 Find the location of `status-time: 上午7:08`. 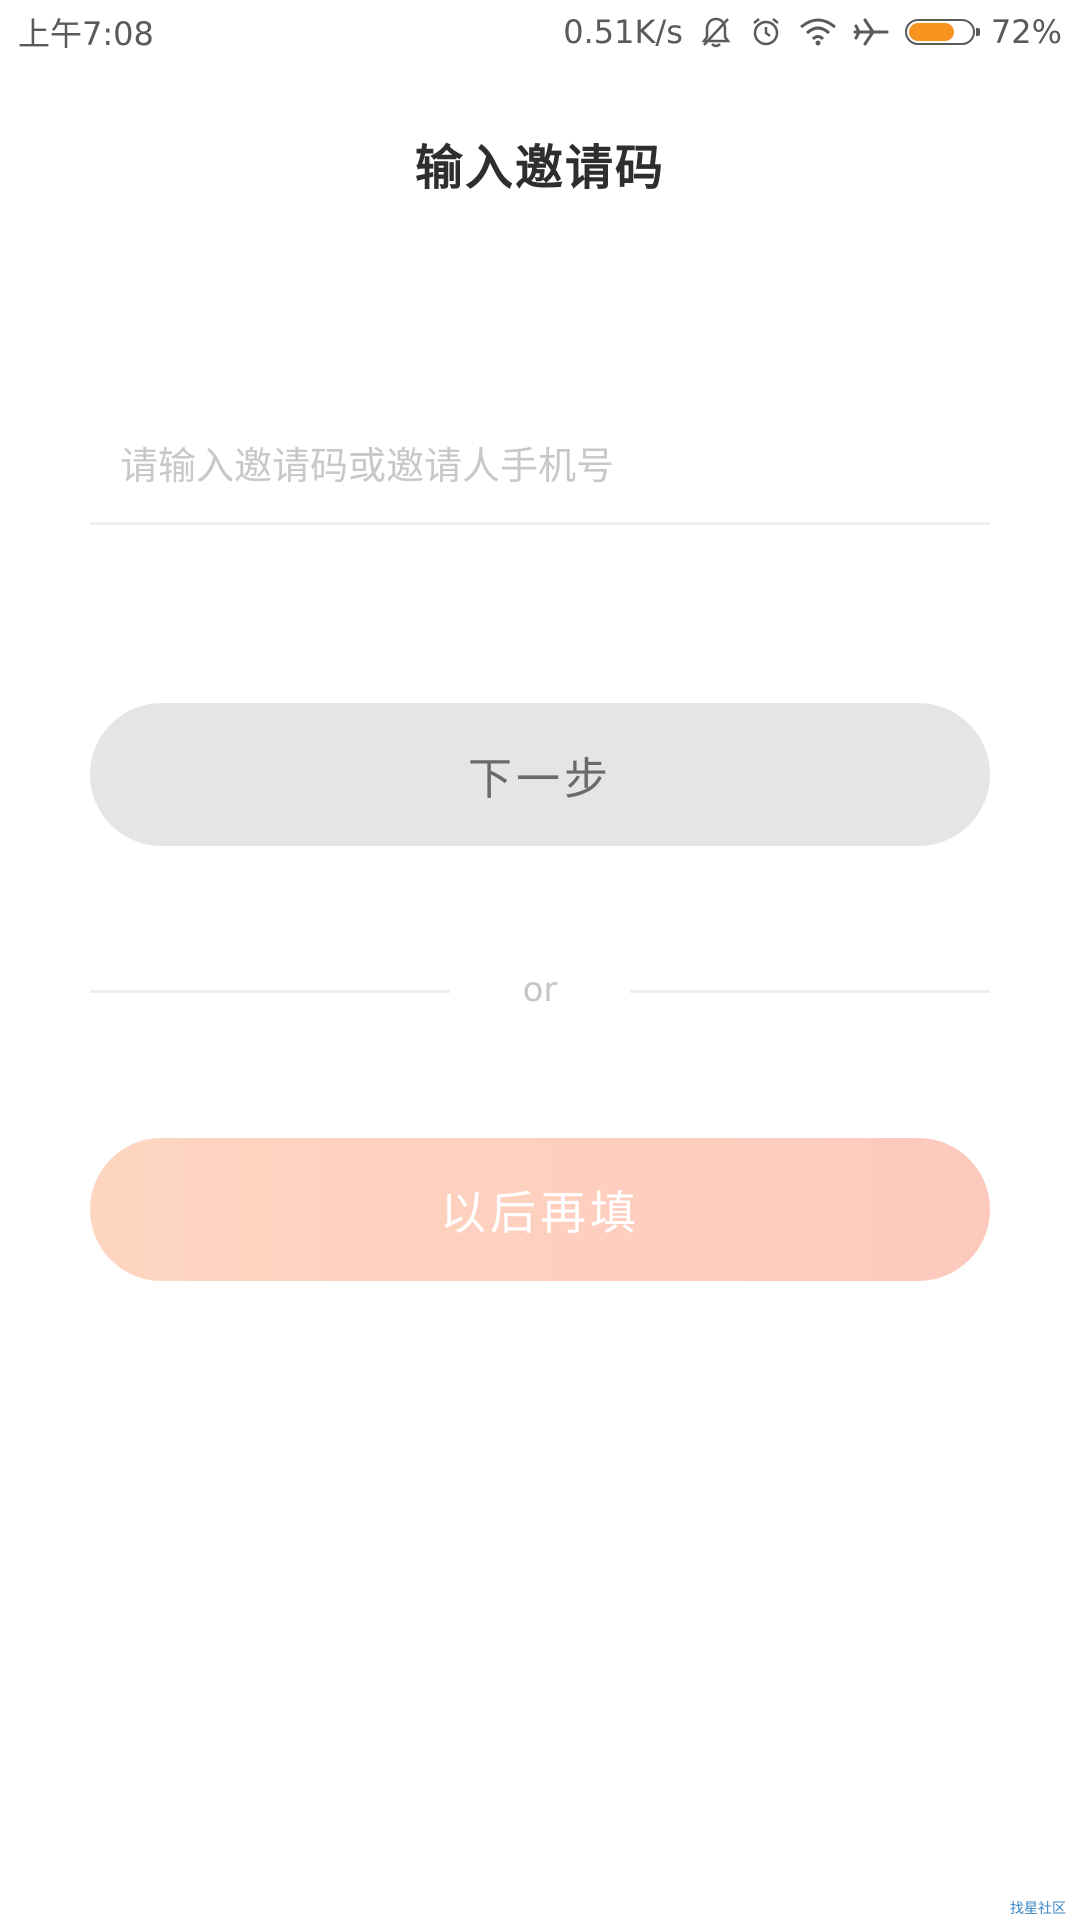

status-time: 上午7:08 is located at coordinates (86, 34).